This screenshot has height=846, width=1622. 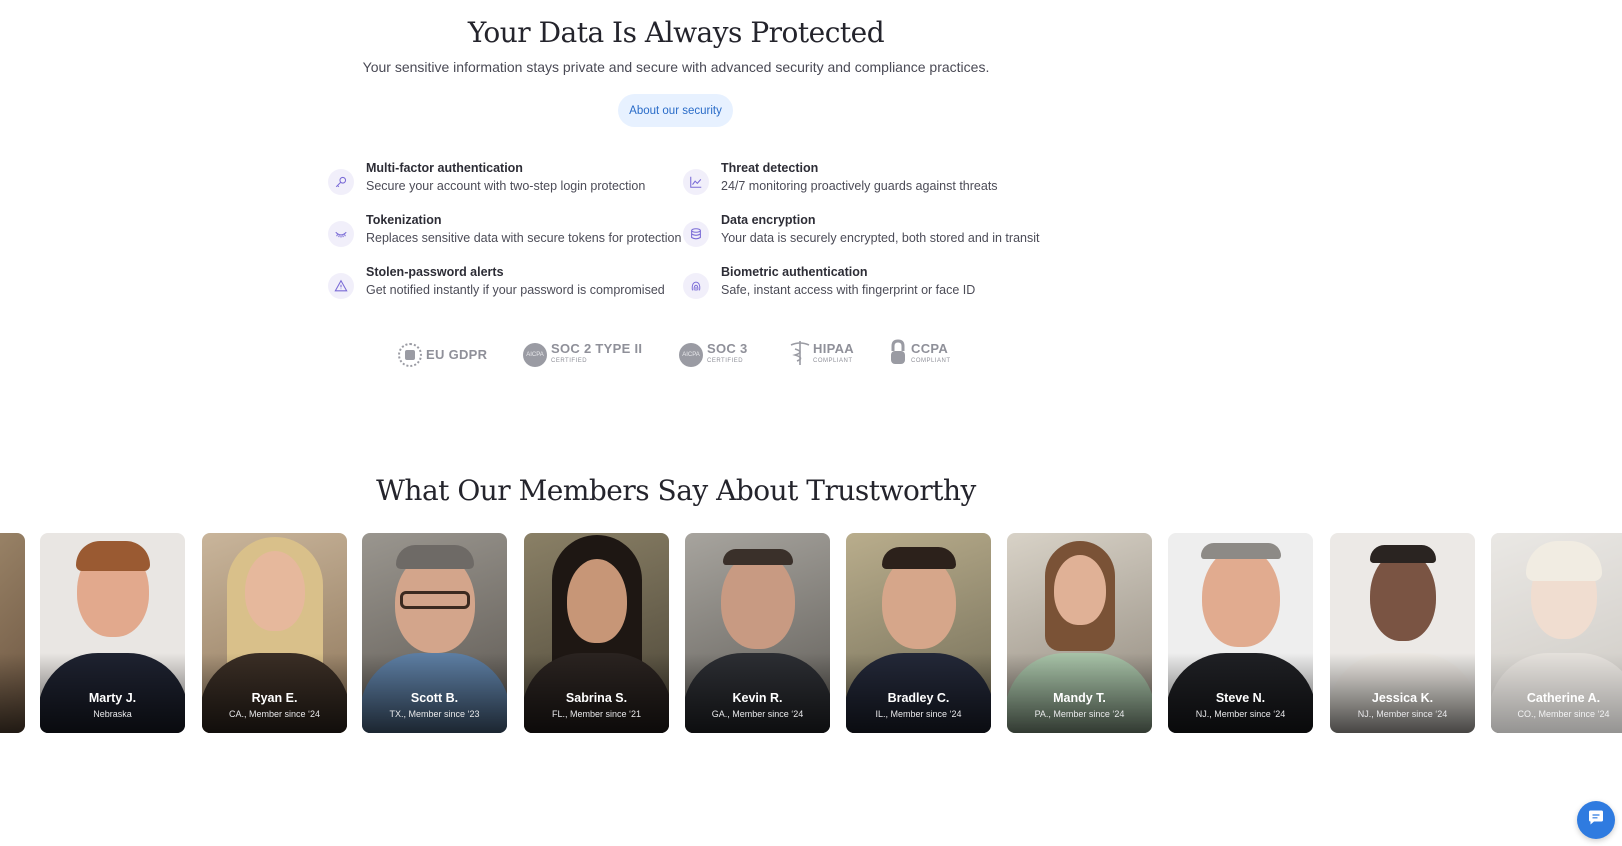 What do you see at coordinates (696, 182) in the screenshot?
I see `chart-line-icon` at bounding box center [696, 182].